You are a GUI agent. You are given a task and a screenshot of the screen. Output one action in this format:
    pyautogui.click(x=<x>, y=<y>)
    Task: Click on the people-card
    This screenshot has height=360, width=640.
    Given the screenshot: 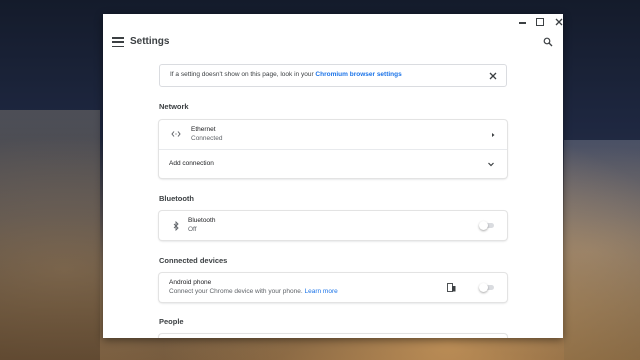 What is the action you would take?
    pyautogui.click(x=333, y=336)
    